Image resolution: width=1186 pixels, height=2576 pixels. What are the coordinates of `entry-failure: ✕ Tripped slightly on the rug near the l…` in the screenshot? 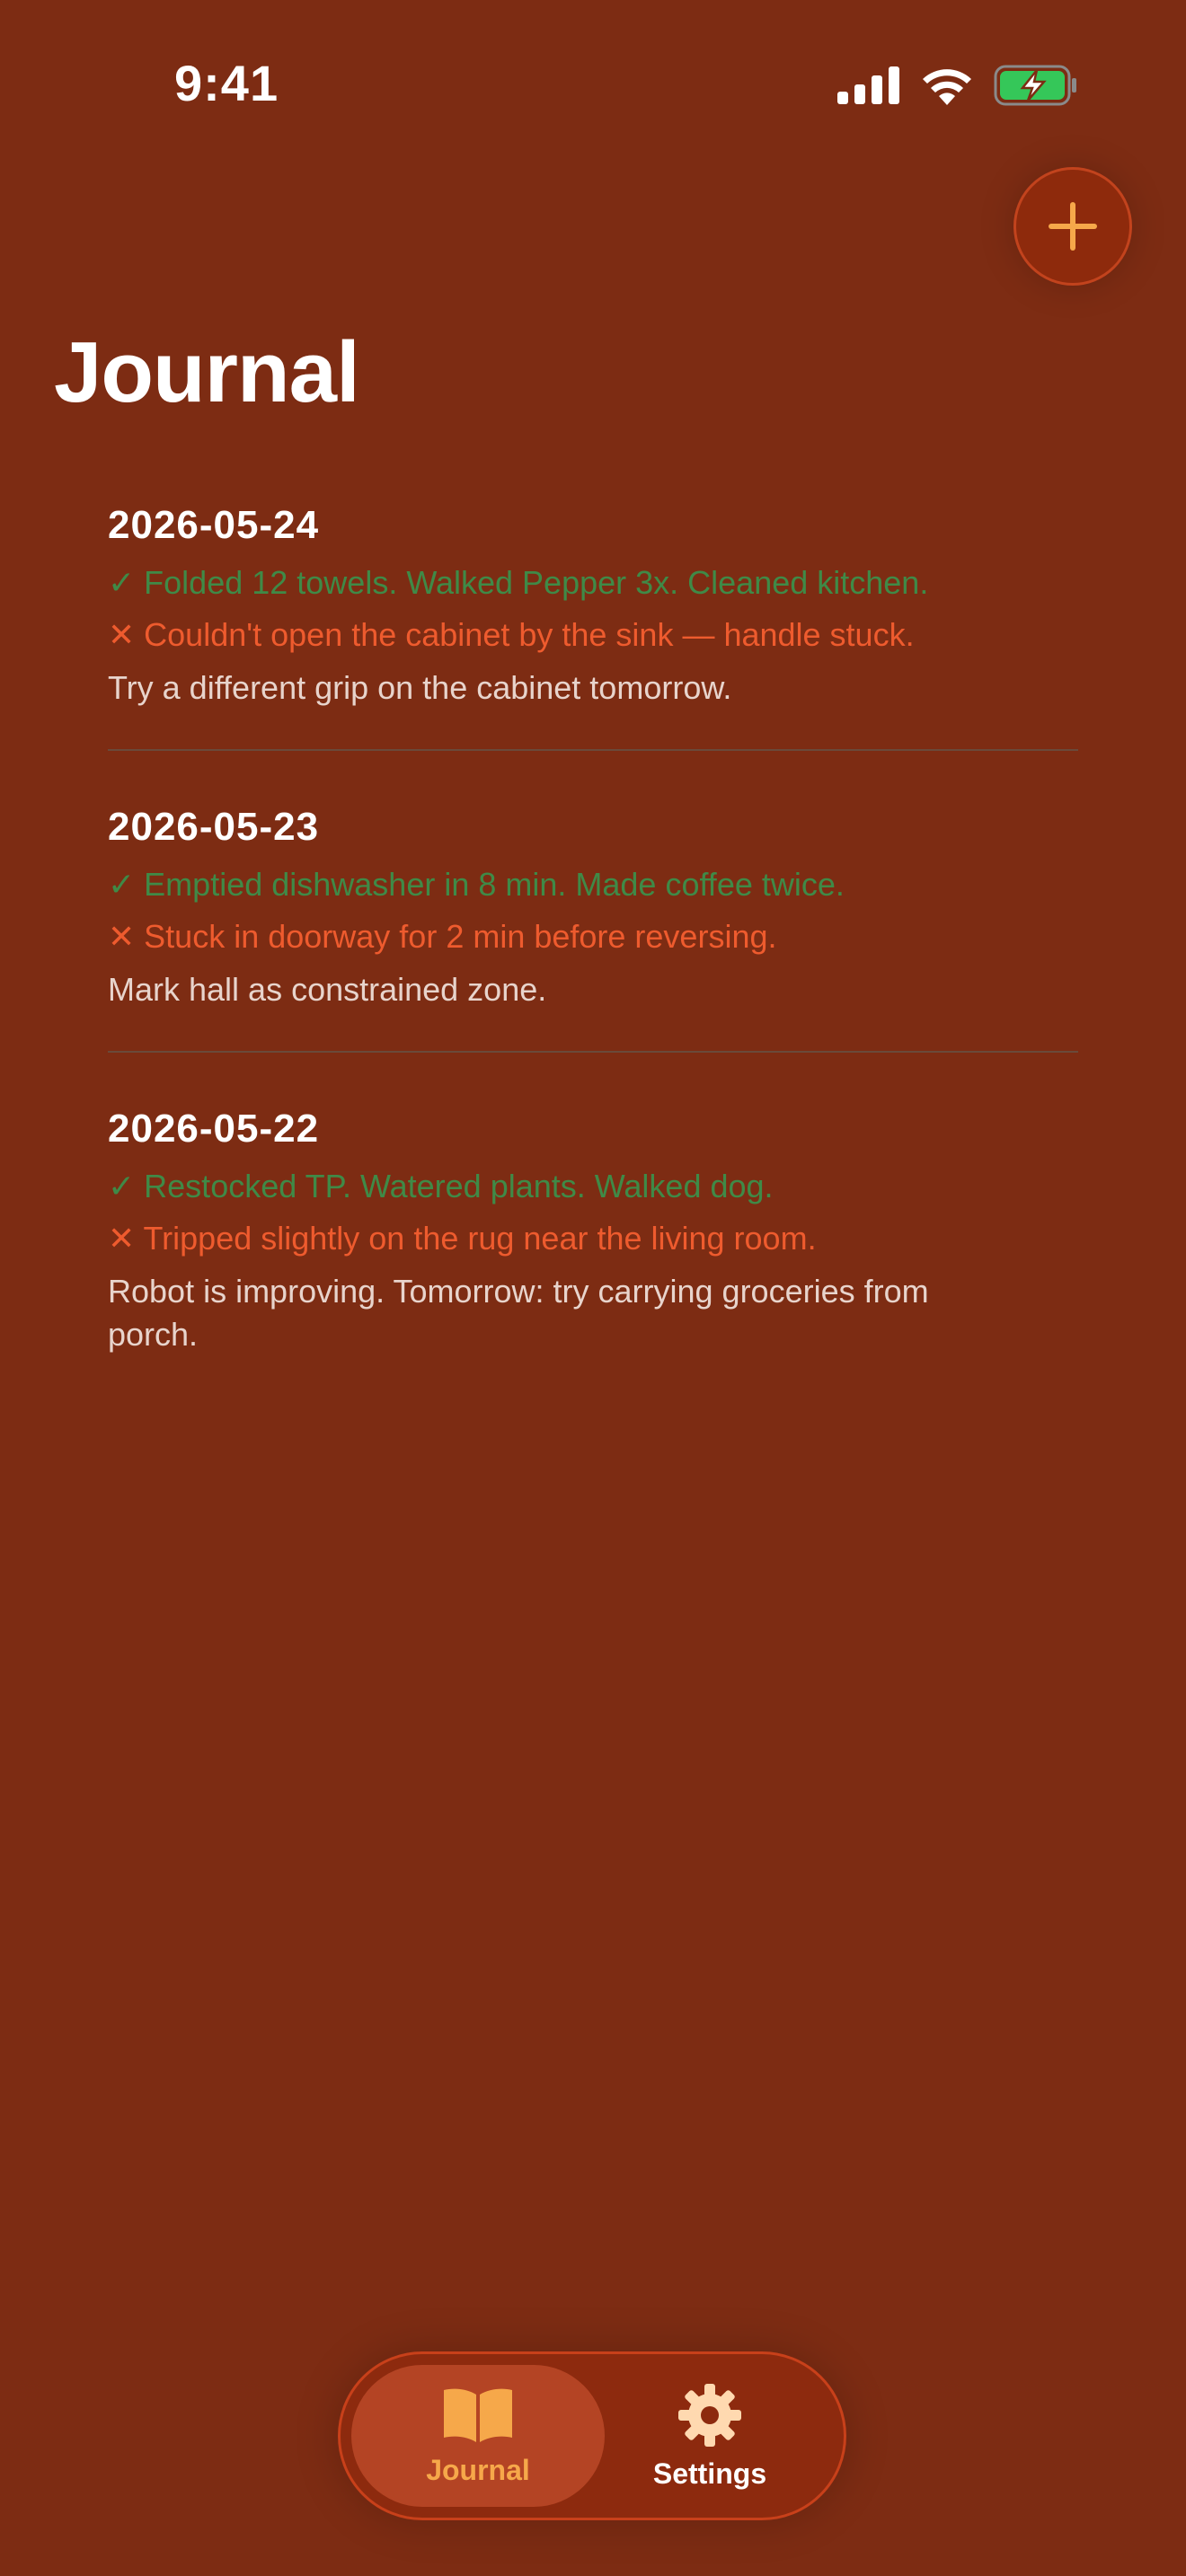 It's located at (462, 1238).